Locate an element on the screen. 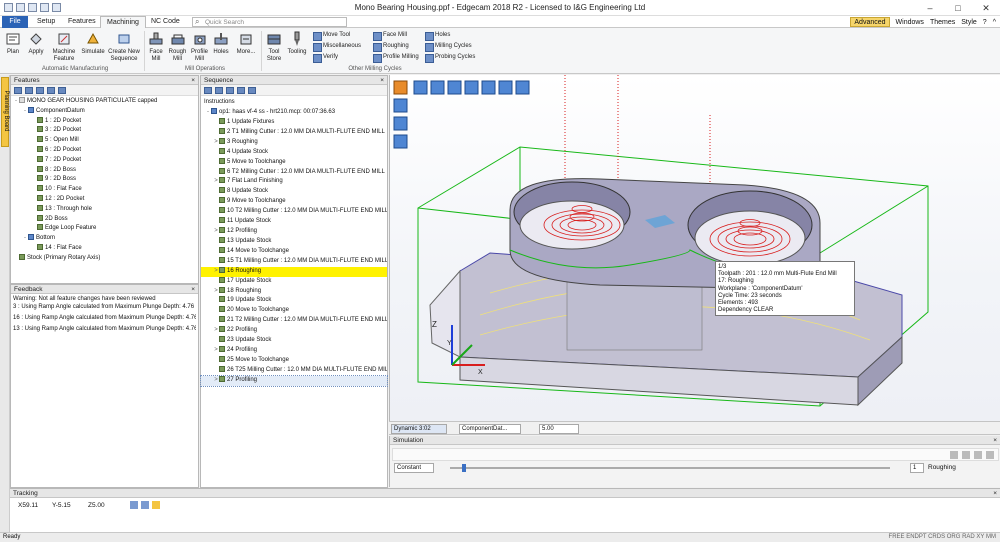 Image resolution: width=1000 pixels, height=542 pixels. zoom-icon is located at coordinates (471, 87).